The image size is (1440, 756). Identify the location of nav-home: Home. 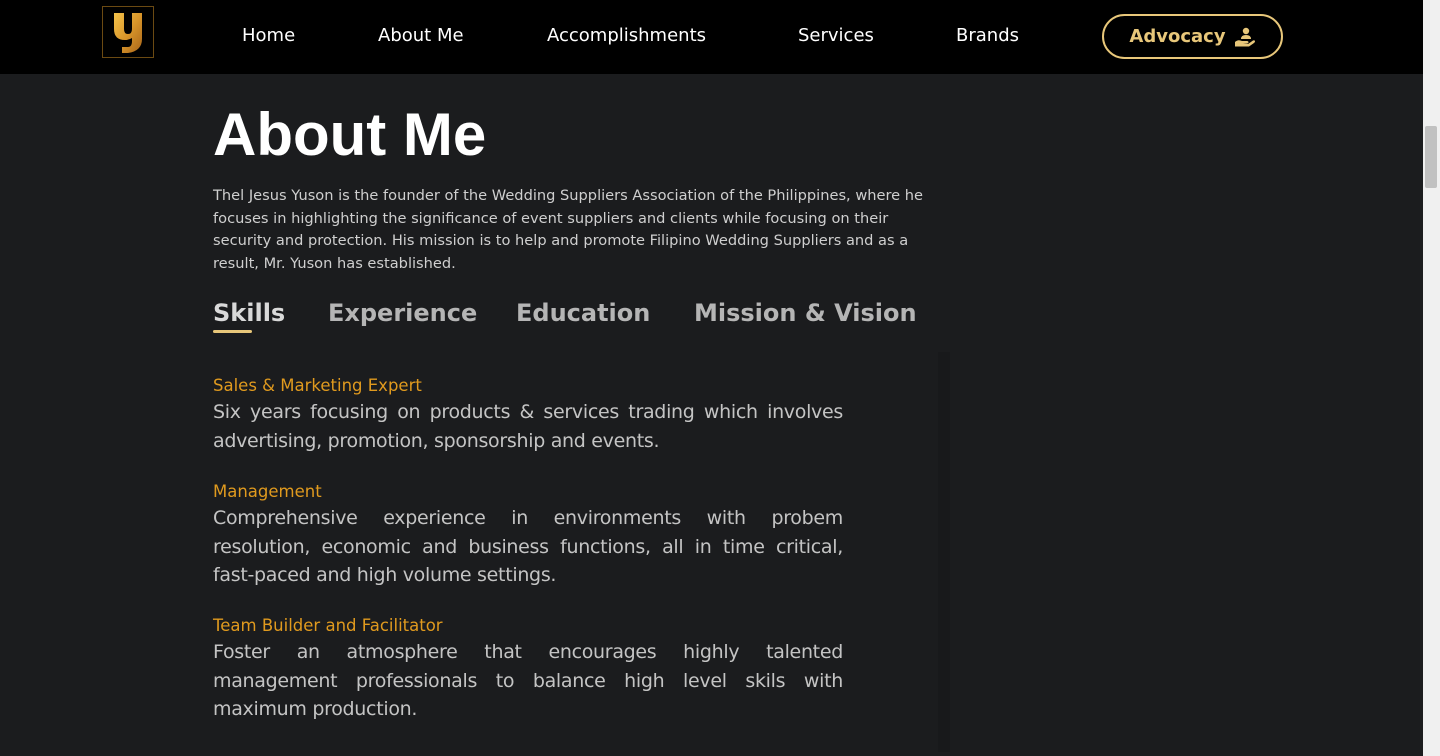
(268, 36).